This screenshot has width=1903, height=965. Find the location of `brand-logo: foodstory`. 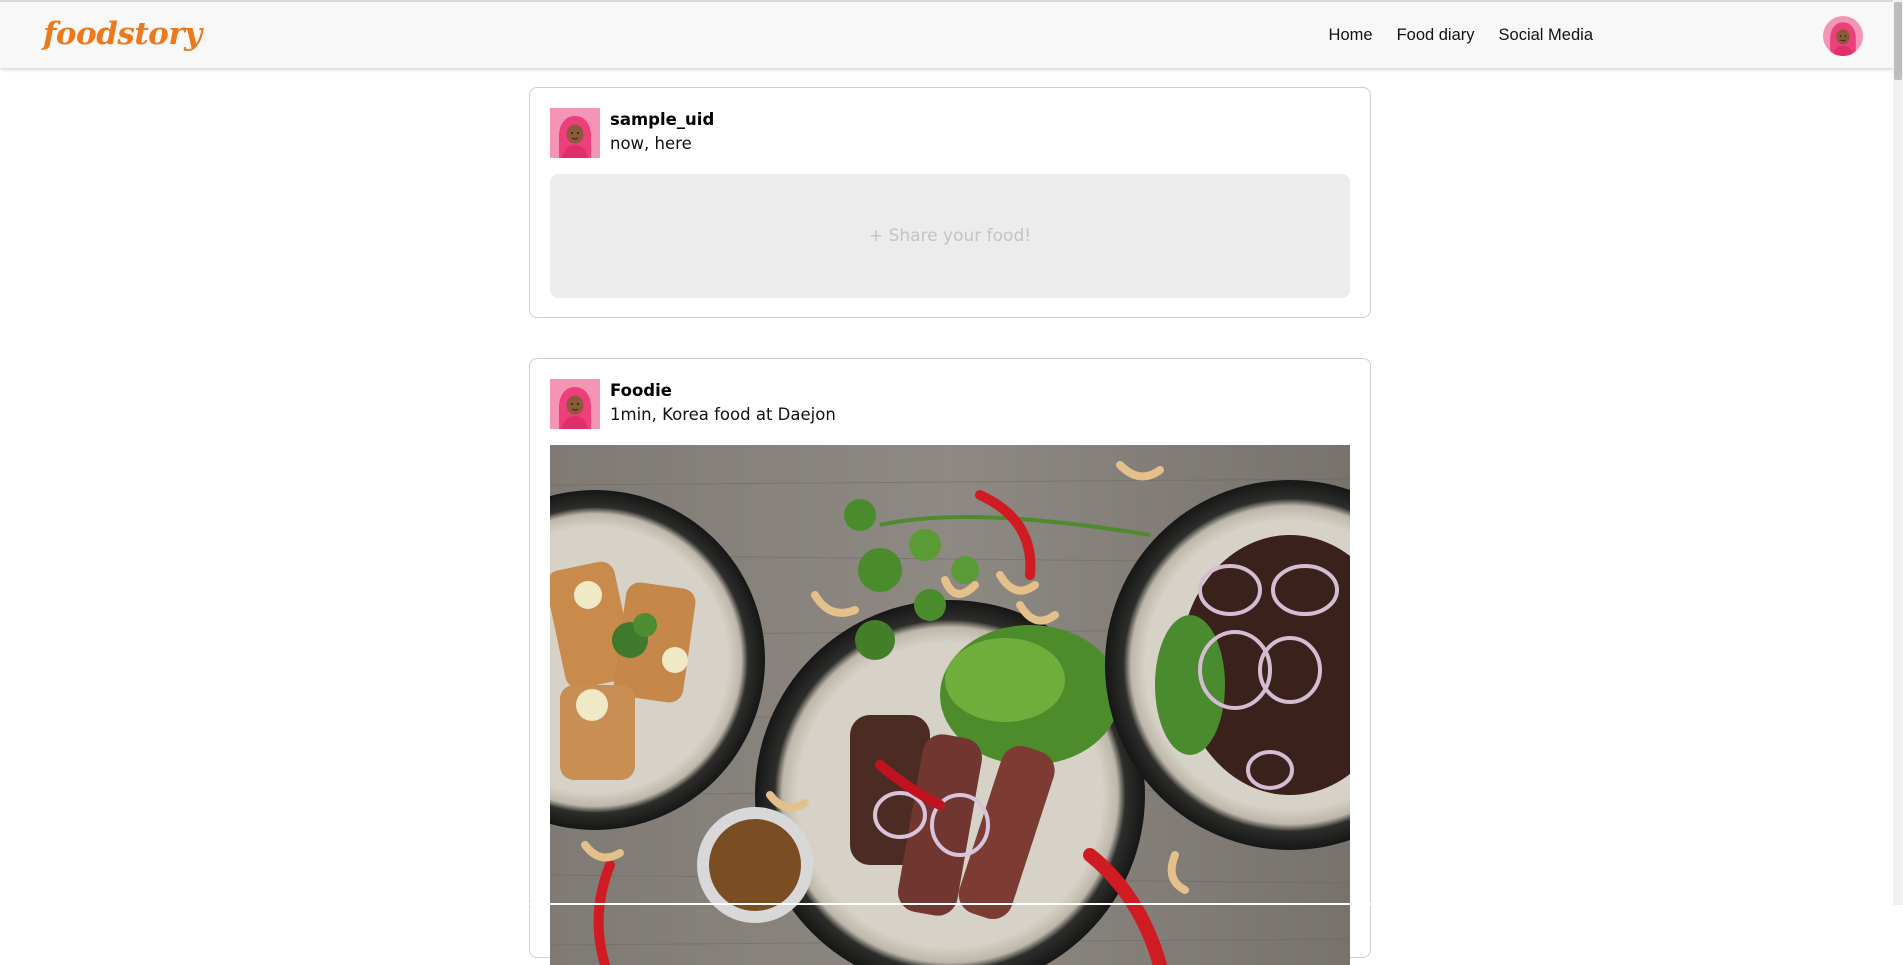

brand-logo: foodstory is located at coordinates (122, 34).